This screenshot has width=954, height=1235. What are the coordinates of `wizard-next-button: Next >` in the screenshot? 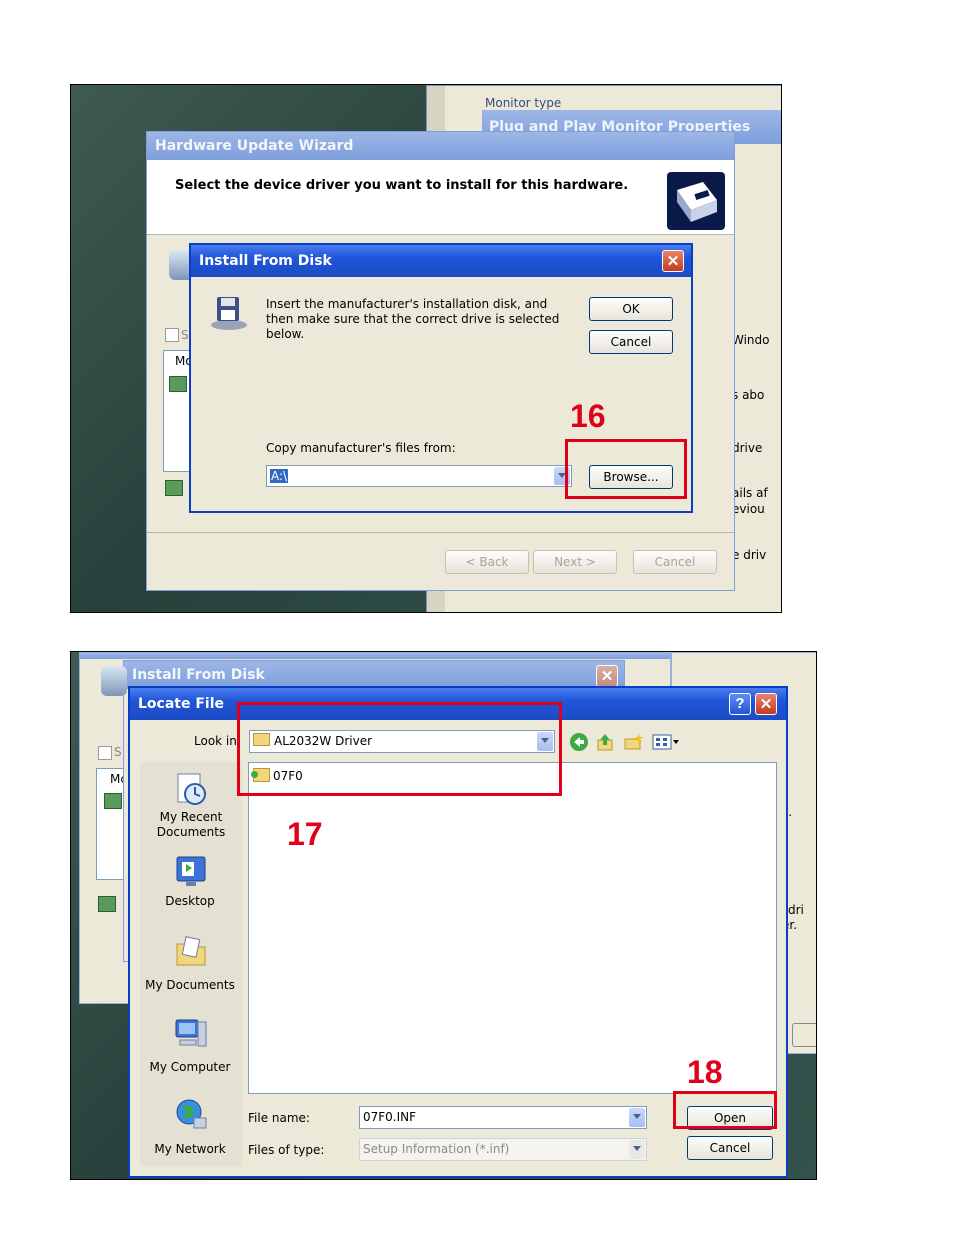 It's located at (575, 562).